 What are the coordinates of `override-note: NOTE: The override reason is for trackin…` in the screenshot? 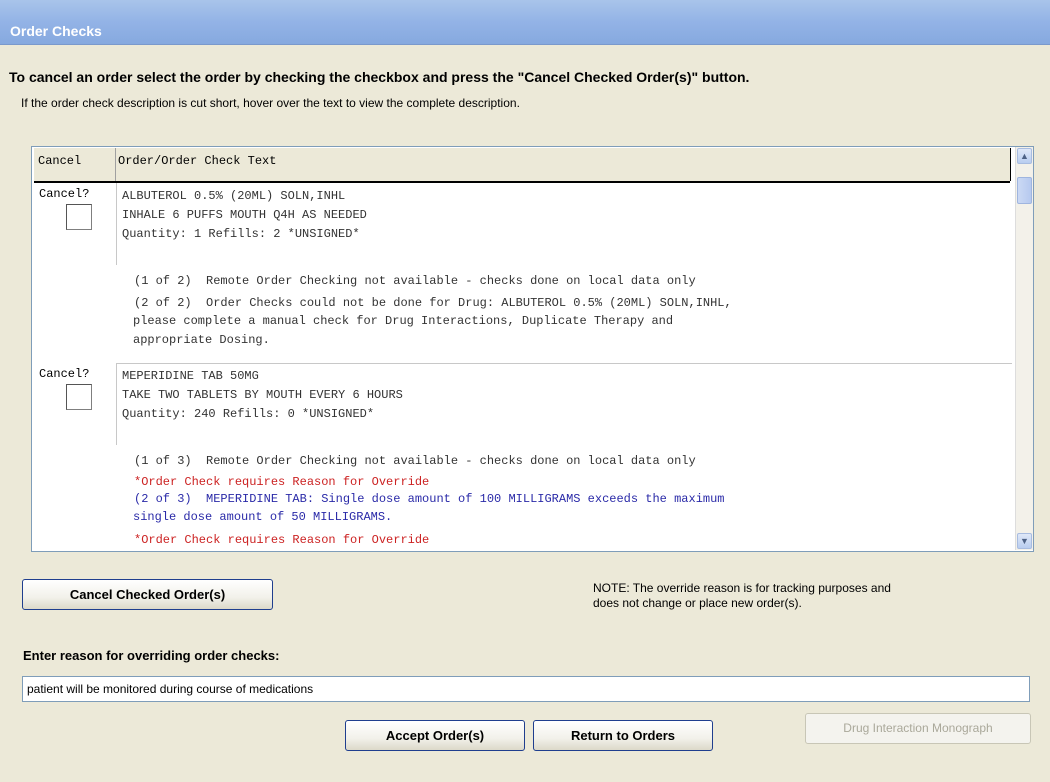 It's located at (798, 596).